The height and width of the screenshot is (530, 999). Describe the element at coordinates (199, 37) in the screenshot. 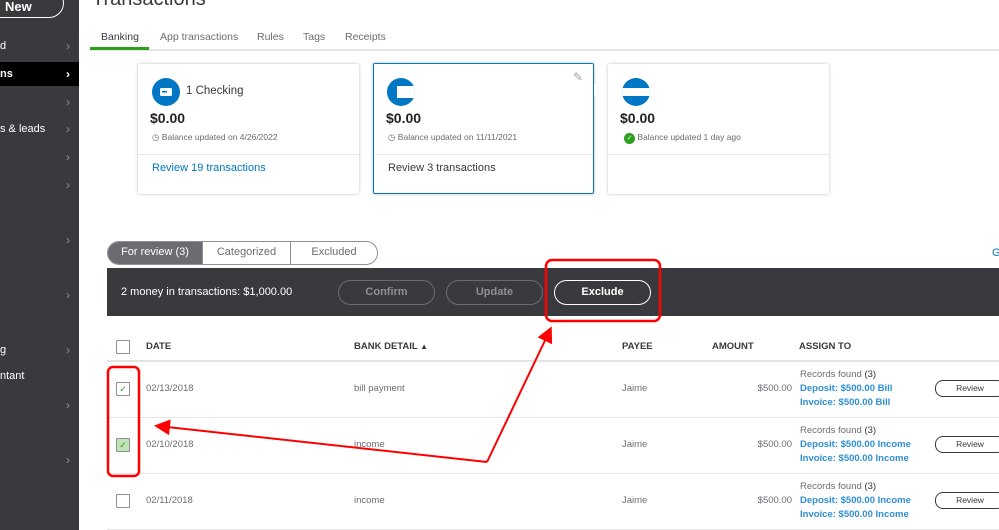

I see `tab-app-transactions: App transactions` at that location.